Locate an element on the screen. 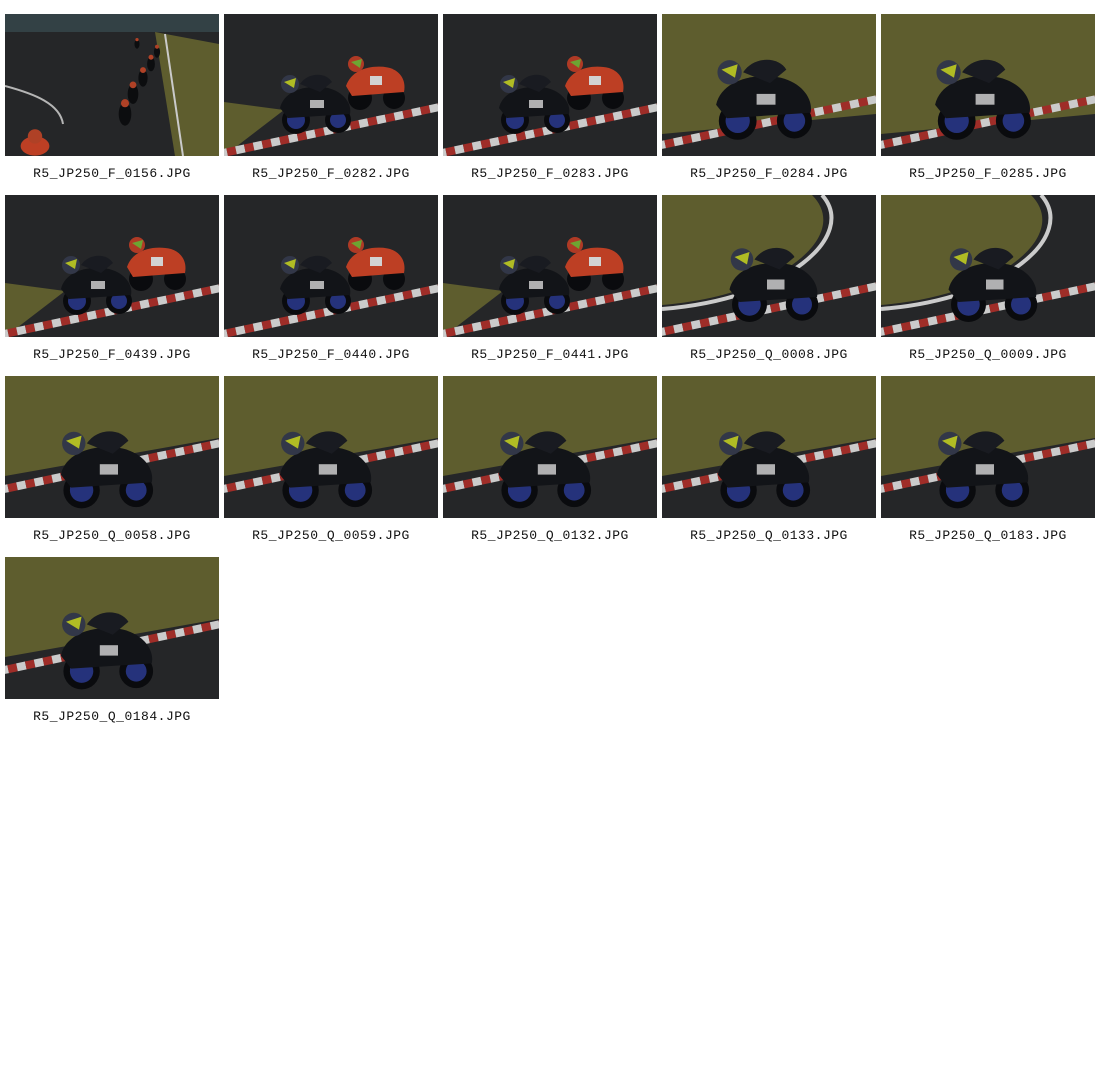  thumbnail-filename: R5_JP250_F_0282.JPG is located at coordinates (331, 174).